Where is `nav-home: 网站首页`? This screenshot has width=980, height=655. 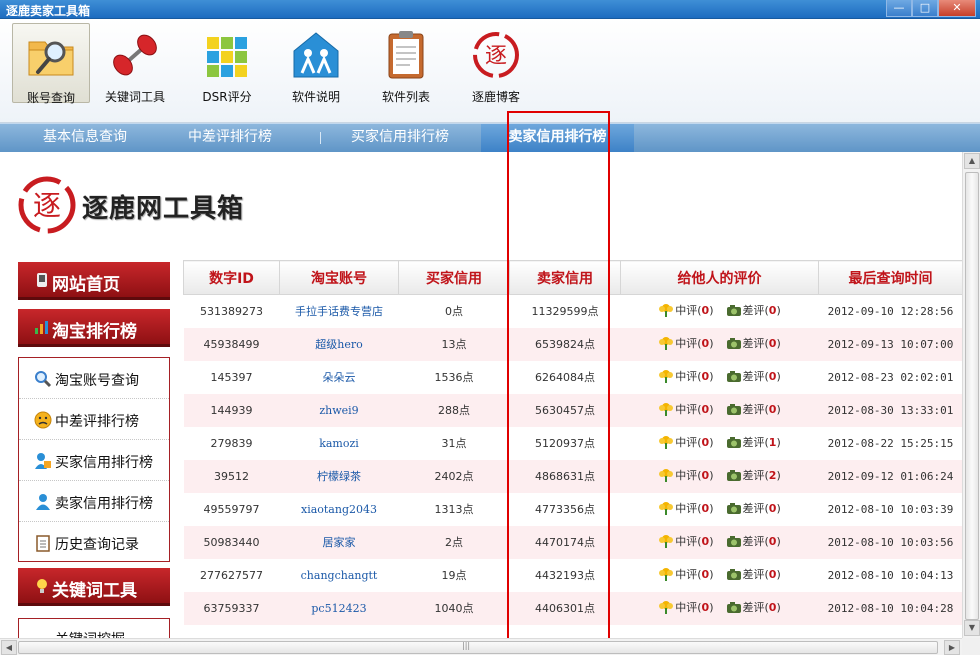
nav-home: 网站首页 is located at coordinates (94, 281).